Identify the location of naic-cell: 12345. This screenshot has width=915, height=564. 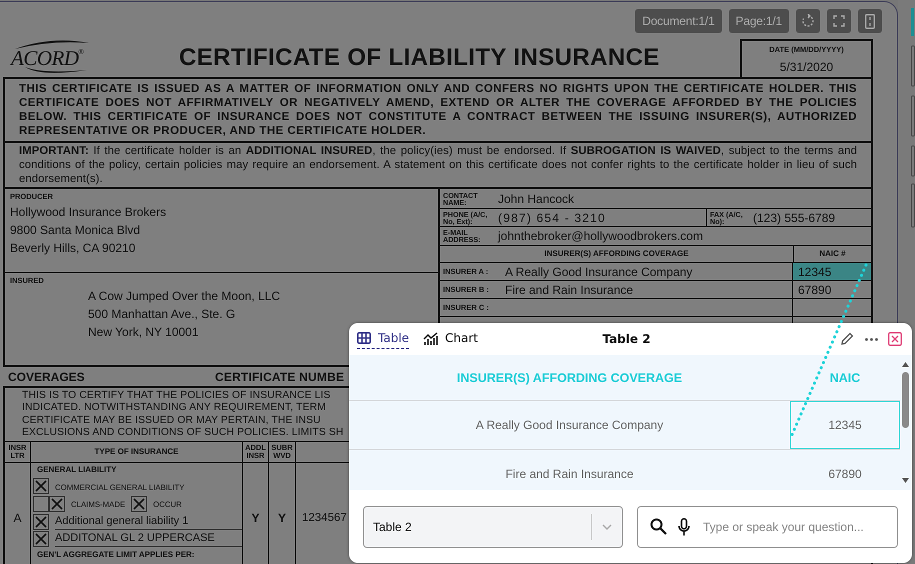
(832, 271).